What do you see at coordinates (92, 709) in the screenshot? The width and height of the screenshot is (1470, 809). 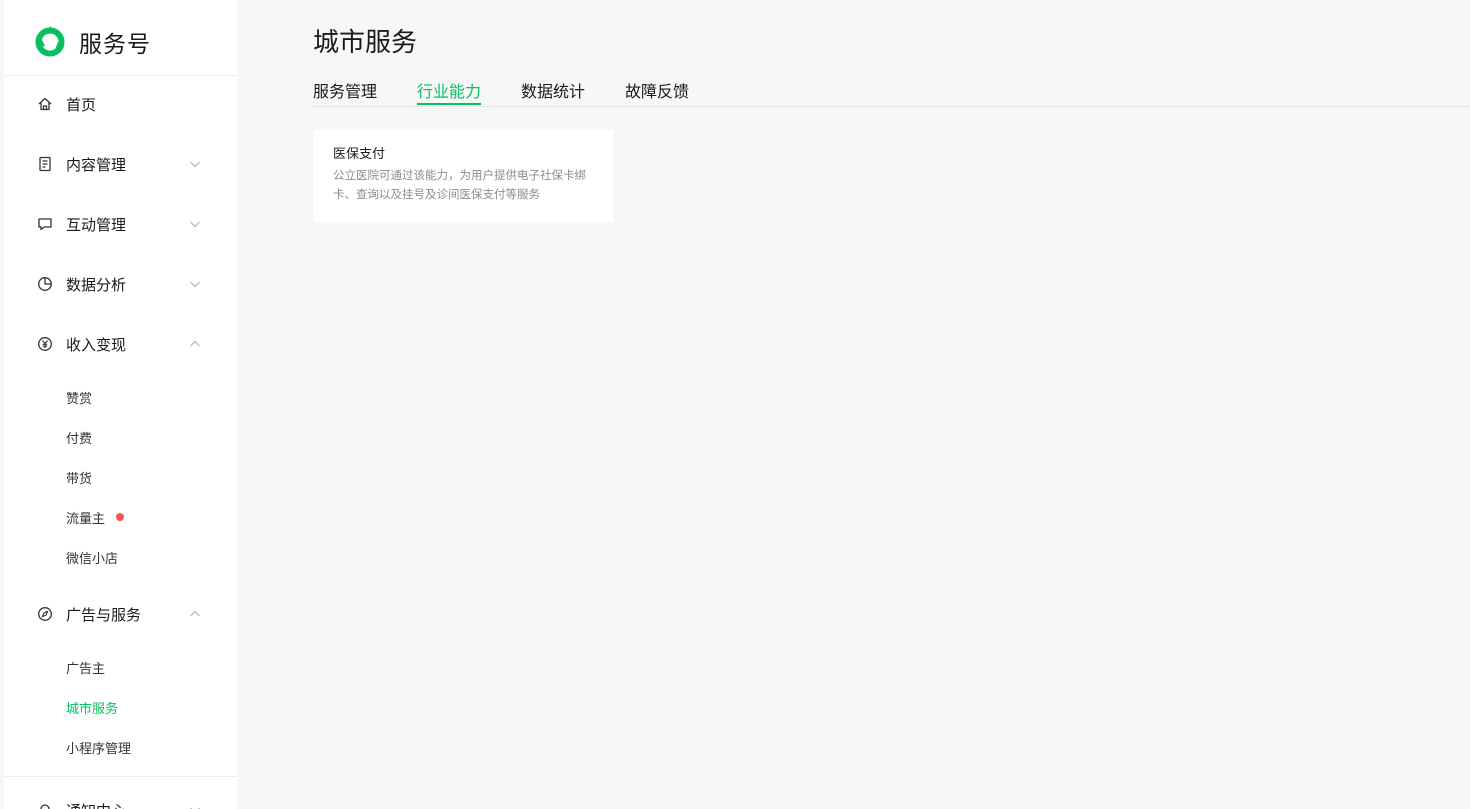 I see `sidebar-subitem-label: 城市服务` at bounding box center [92, 709].